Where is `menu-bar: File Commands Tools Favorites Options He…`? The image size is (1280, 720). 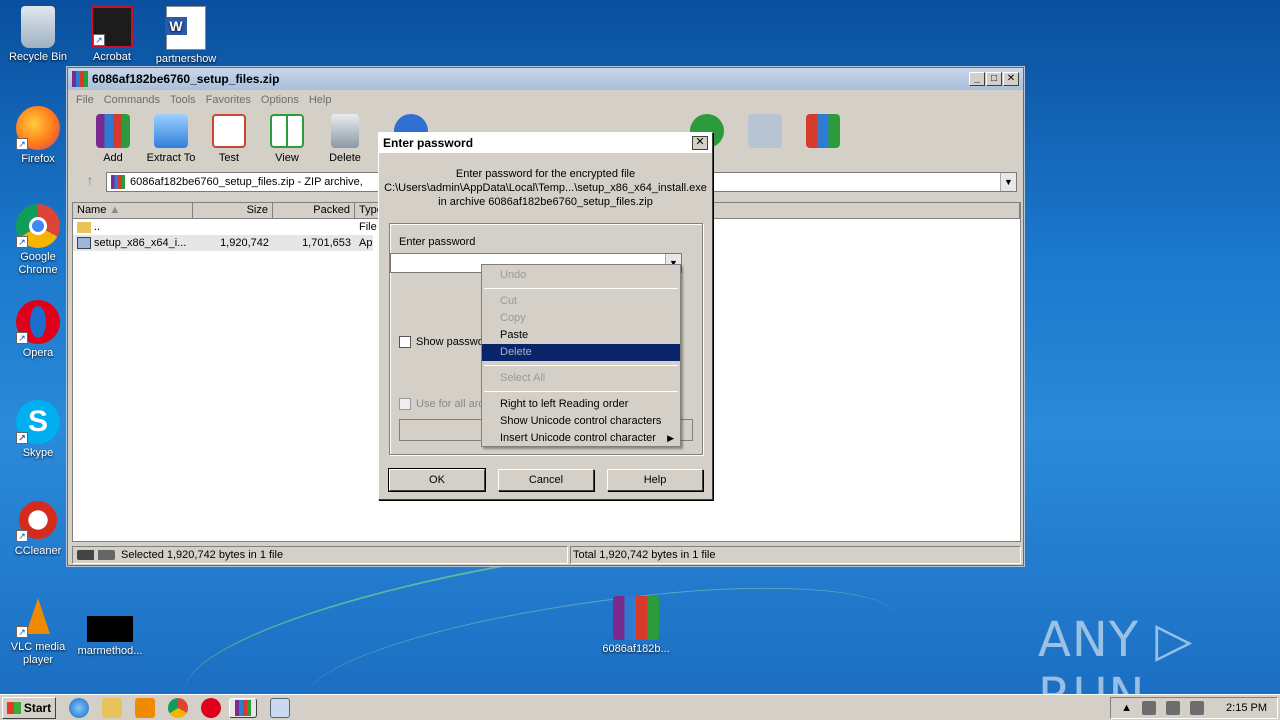
menu-bar: File Commands Tools Favorites Options He… is located at coordinates (545, 100).